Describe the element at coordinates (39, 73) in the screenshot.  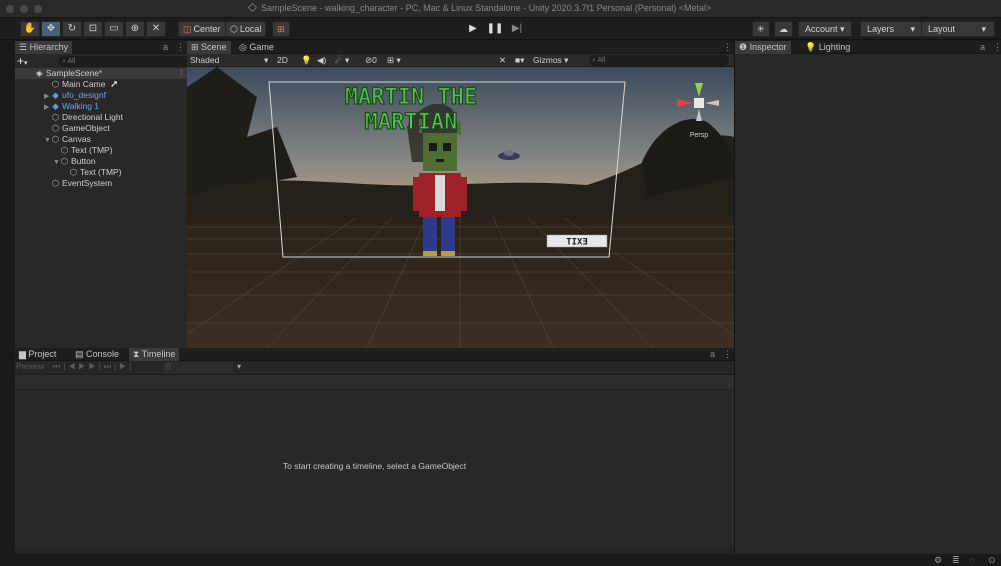
I see `unity-scene-icon: ◈` at that location.